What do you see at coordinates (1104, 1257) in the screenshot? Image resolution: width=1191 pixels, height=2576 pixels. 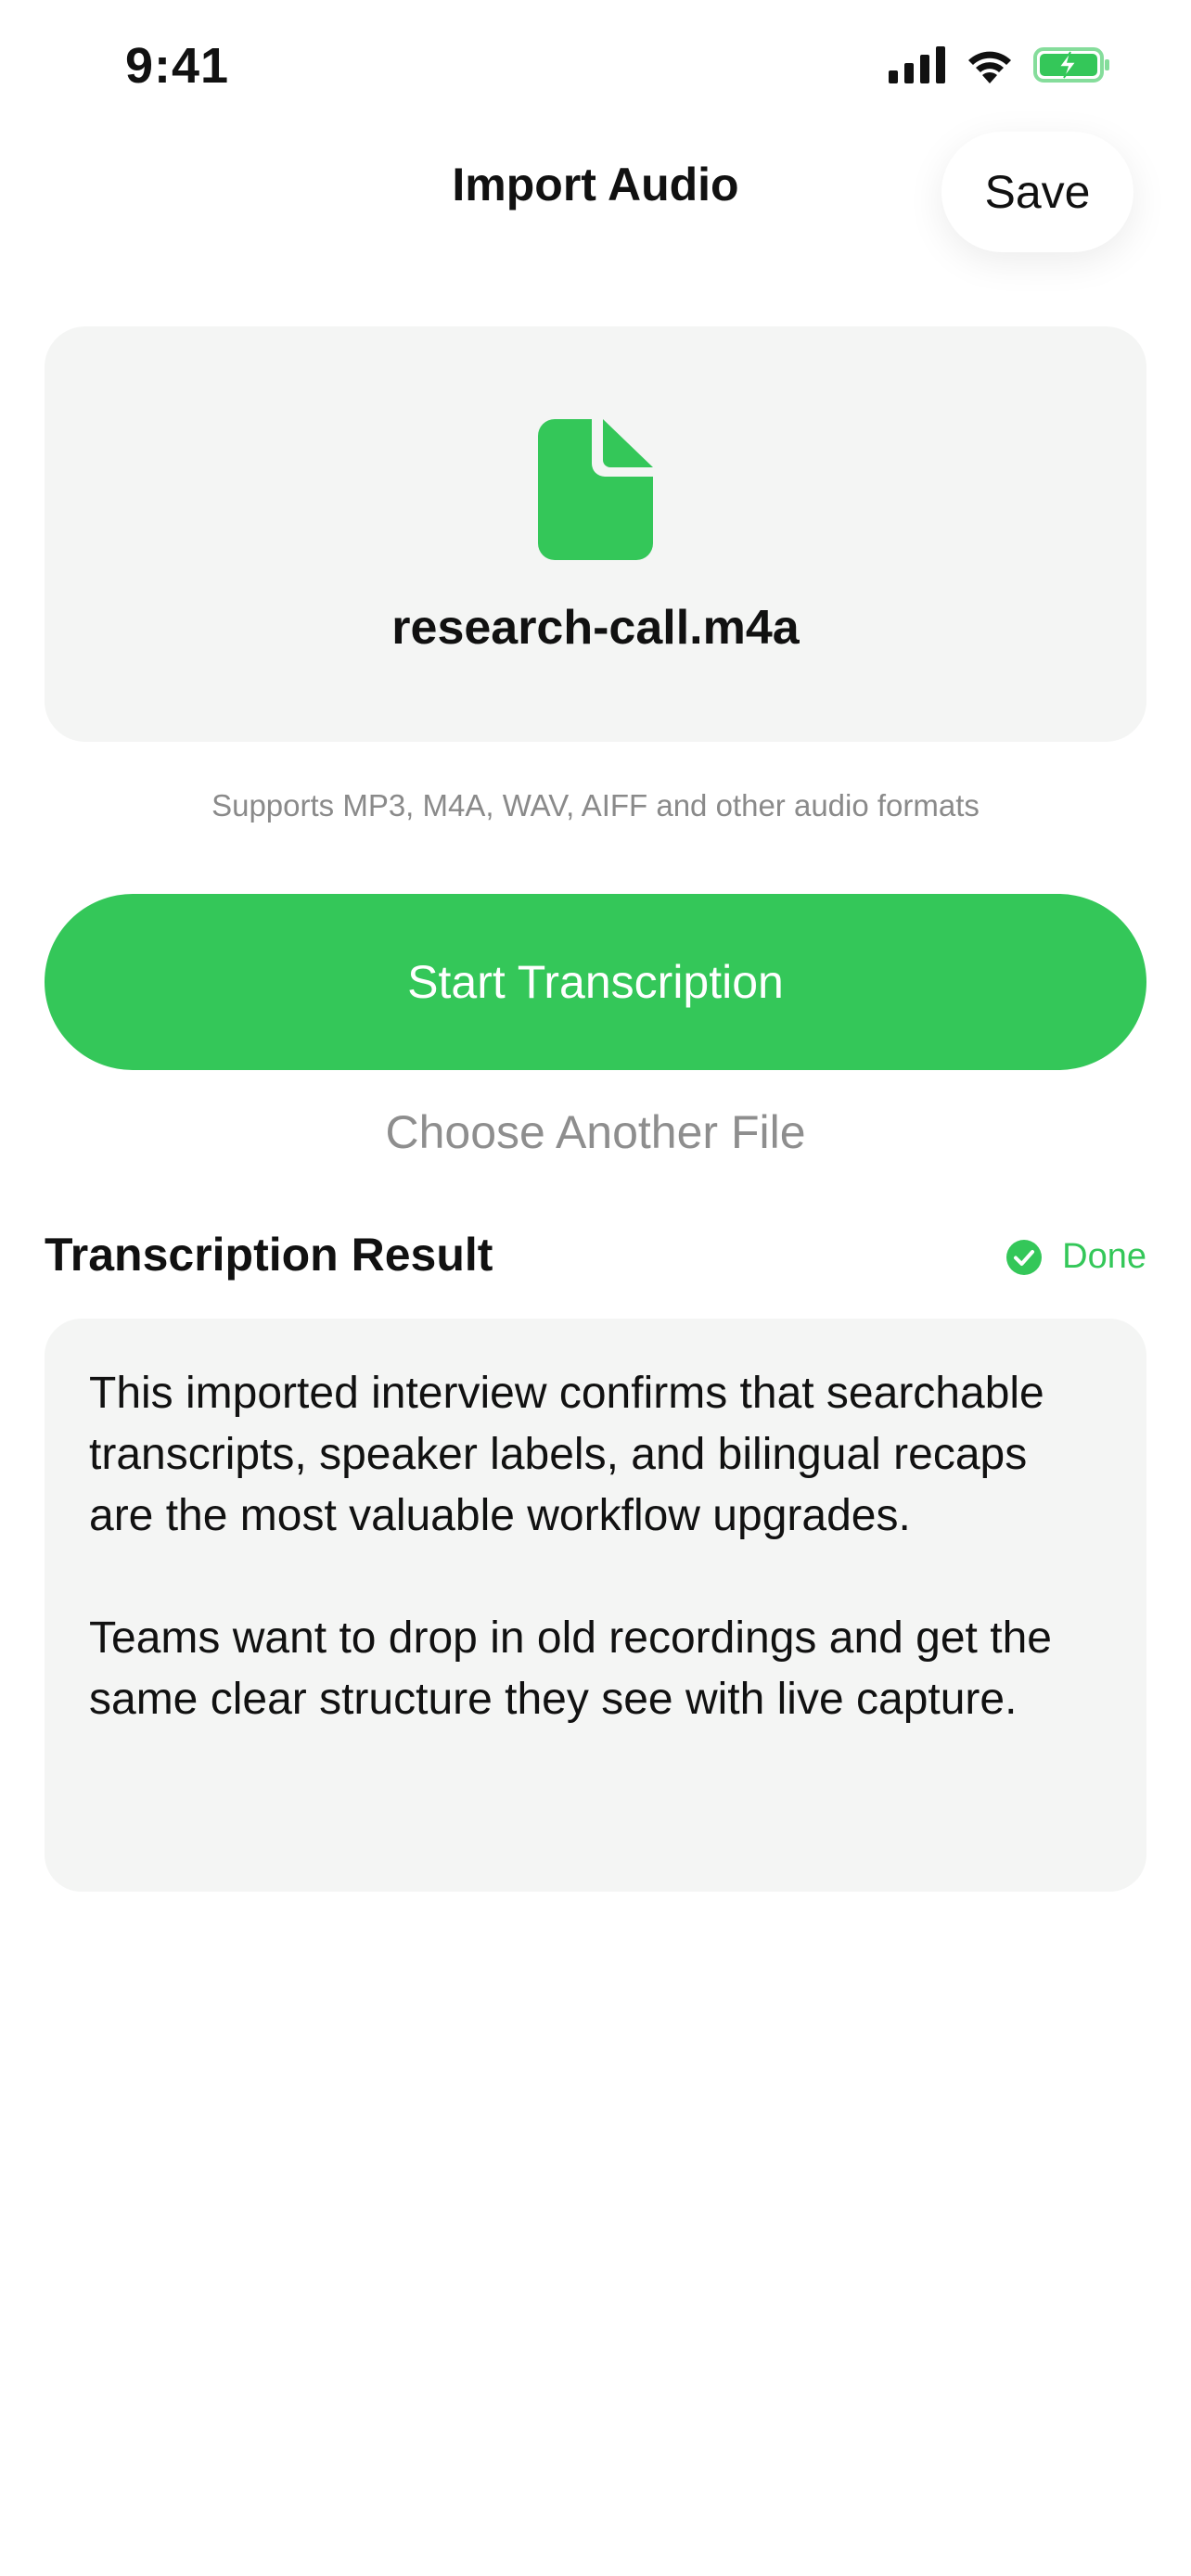 I see `status-label: Done` at bounding box center [1104, 1257].